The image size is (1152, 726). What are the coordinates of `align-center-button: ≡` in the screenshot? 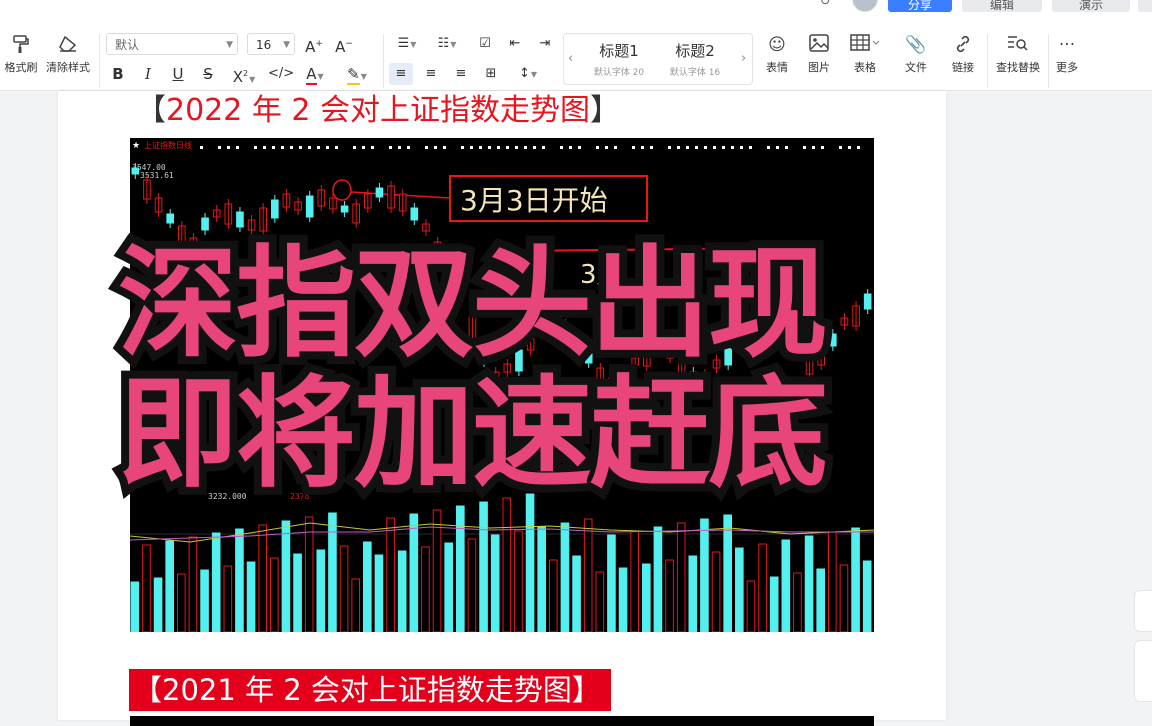 It's located at (431, 74).